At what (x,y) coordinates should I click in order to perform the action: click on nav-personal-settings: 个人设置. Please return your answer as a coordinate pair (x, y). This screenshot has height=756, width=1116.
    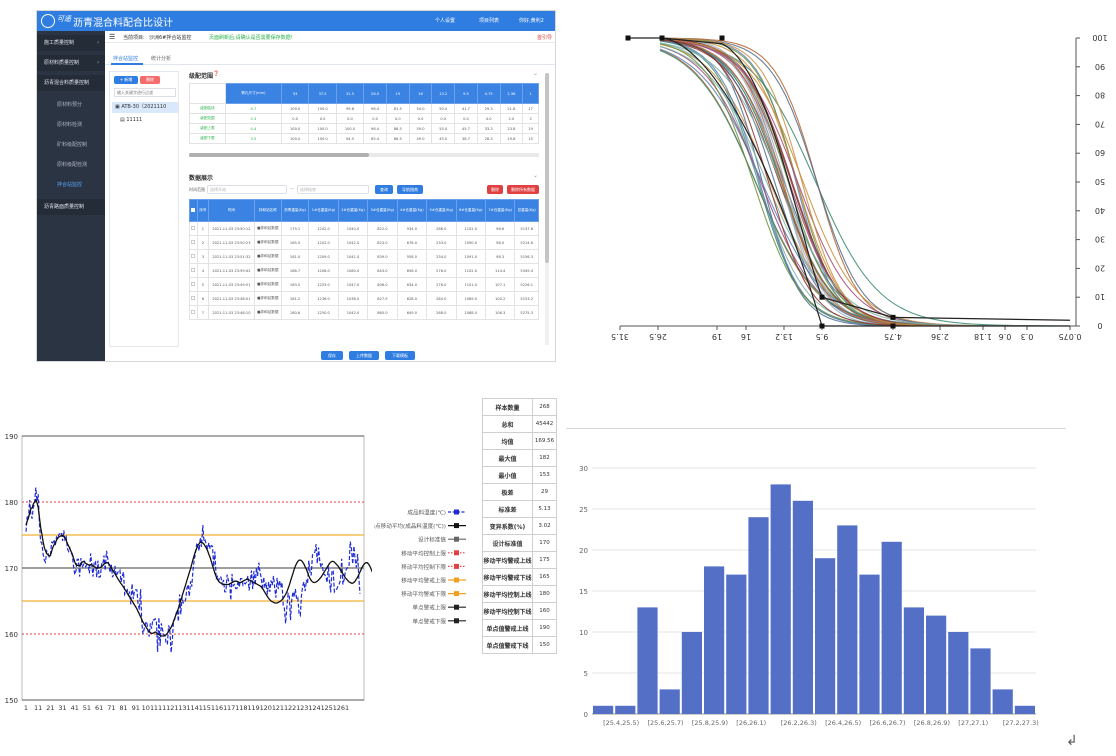
    Looking at the image, I should click on (445, 20).